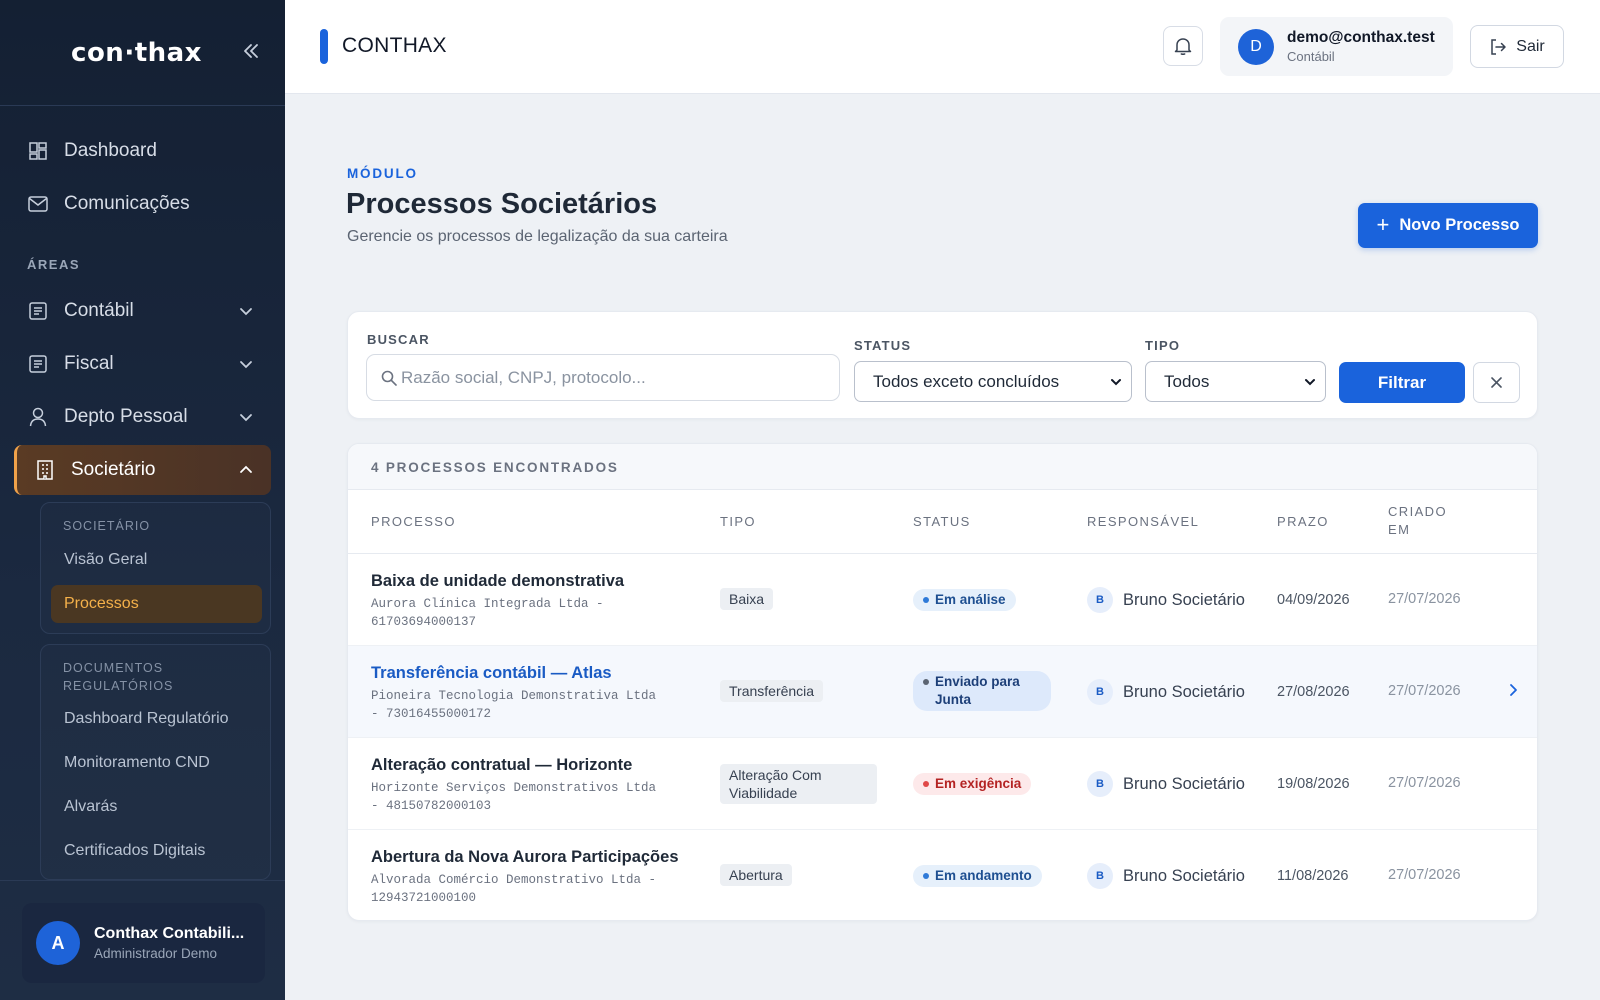 This screenshot has height=1000, width=1600. Describe the element at coordinates (38, 311) in the screenshot. I see `ledger-icon` at that location.